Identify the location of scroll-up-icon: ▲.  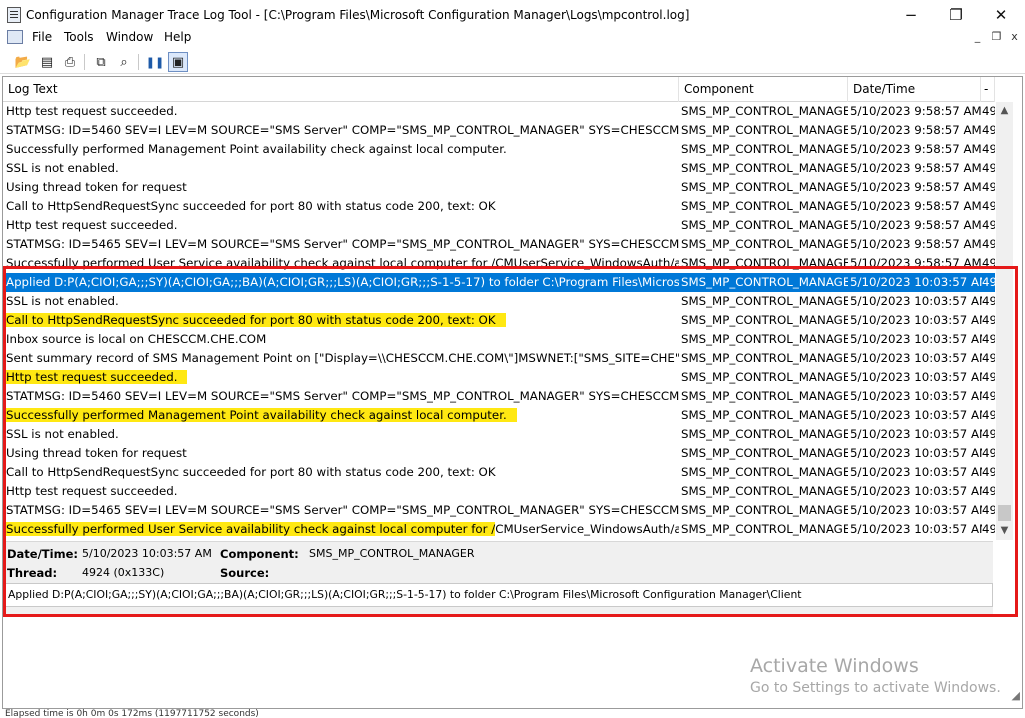
(1004, 110).